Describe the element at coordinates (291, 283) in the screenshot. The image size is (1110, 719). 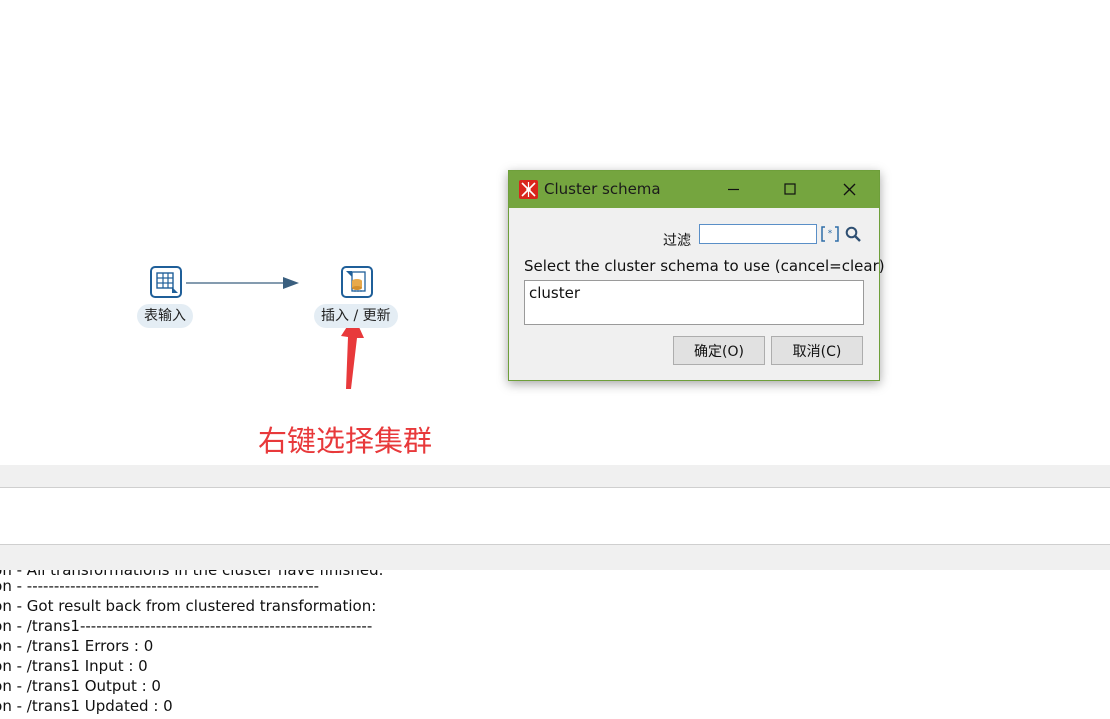
I see `hop-arrowhead` at that location.